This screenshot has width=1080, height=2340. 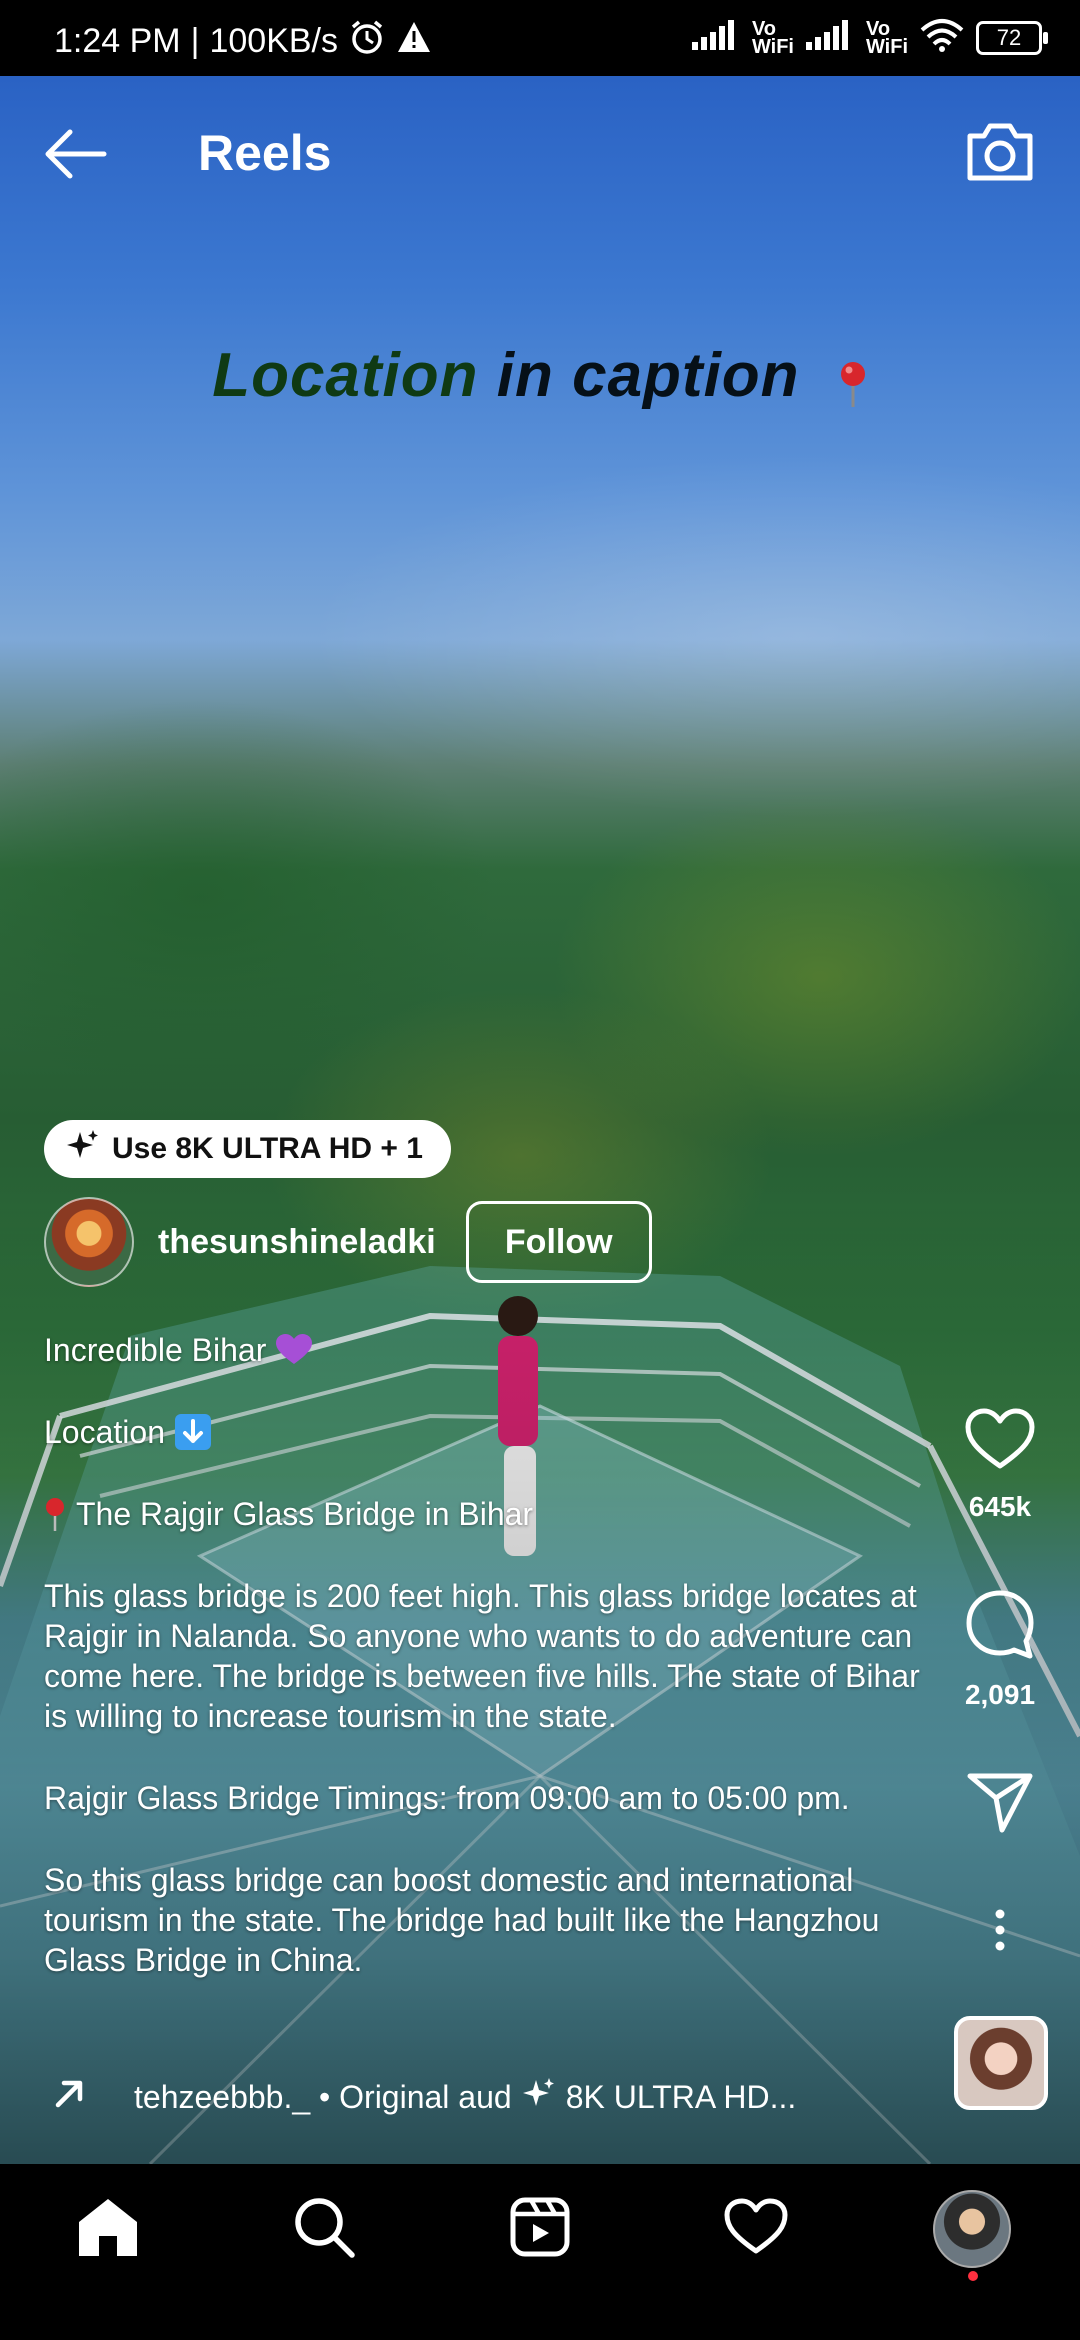 I want to click on pin-icon, so click(x=853, y=379).